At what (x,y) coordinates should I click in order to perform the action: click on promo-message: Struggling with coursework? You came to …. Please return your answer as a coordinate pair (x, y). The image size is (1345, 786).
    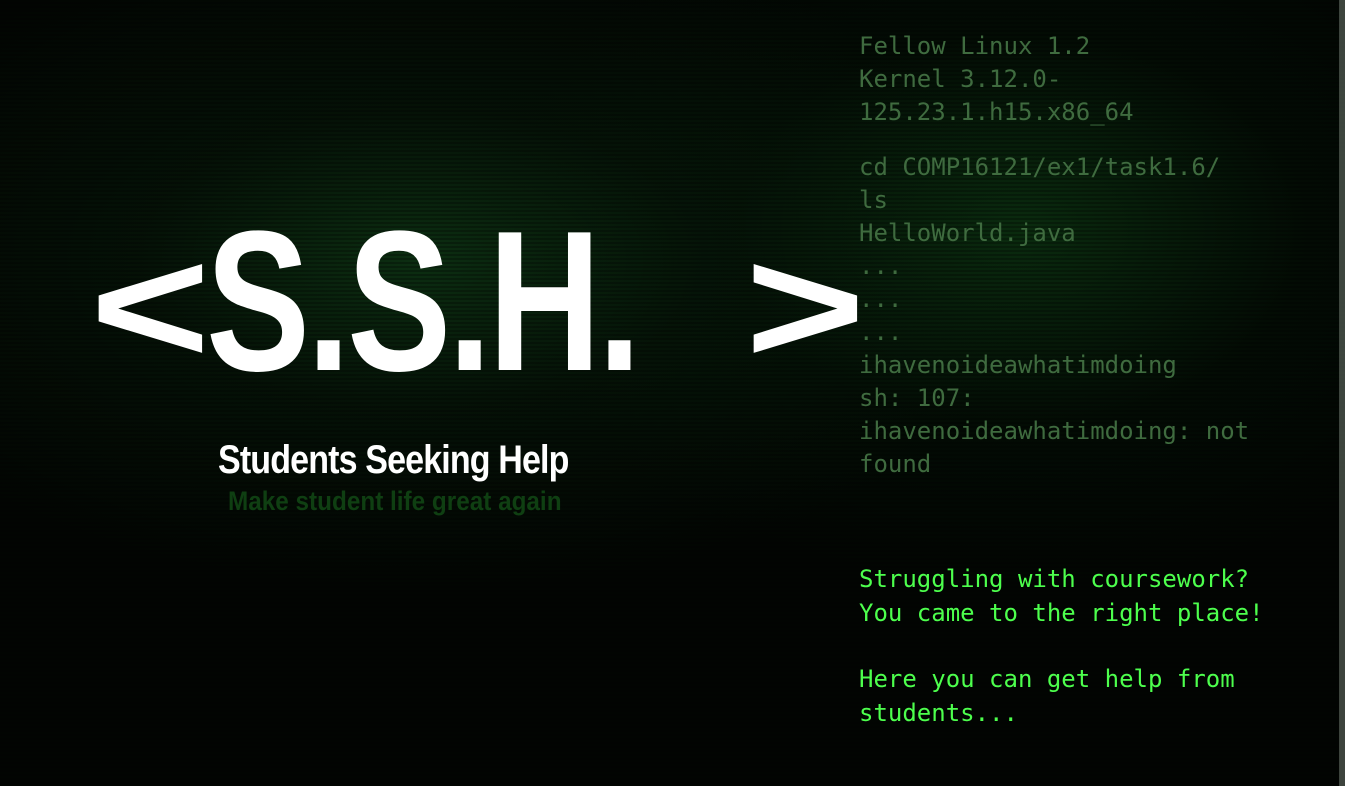
    Looking at the image, I should click on (1094, 646).